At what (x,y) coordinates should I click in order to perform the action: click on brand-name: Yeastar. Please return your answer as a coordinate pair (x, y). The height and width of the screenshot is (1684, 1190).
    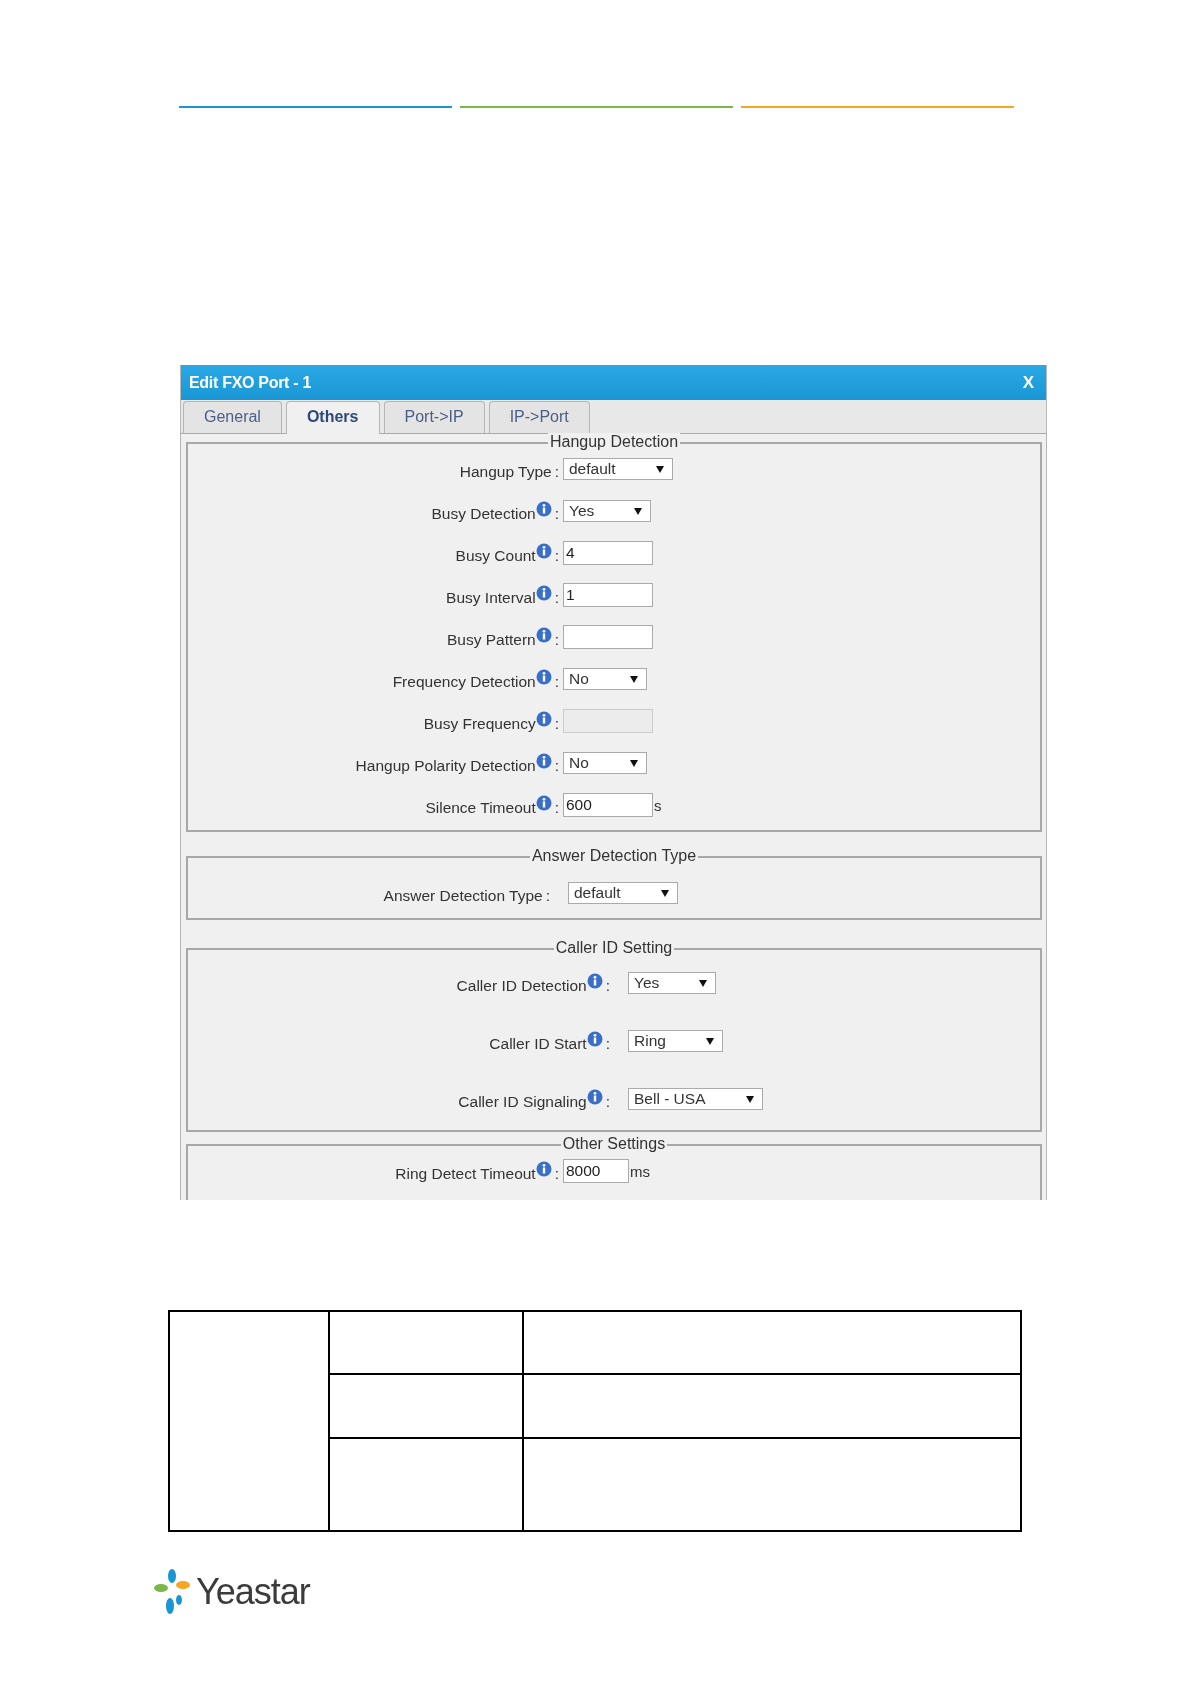
    Looking at the image, I should click on (253, 1592).